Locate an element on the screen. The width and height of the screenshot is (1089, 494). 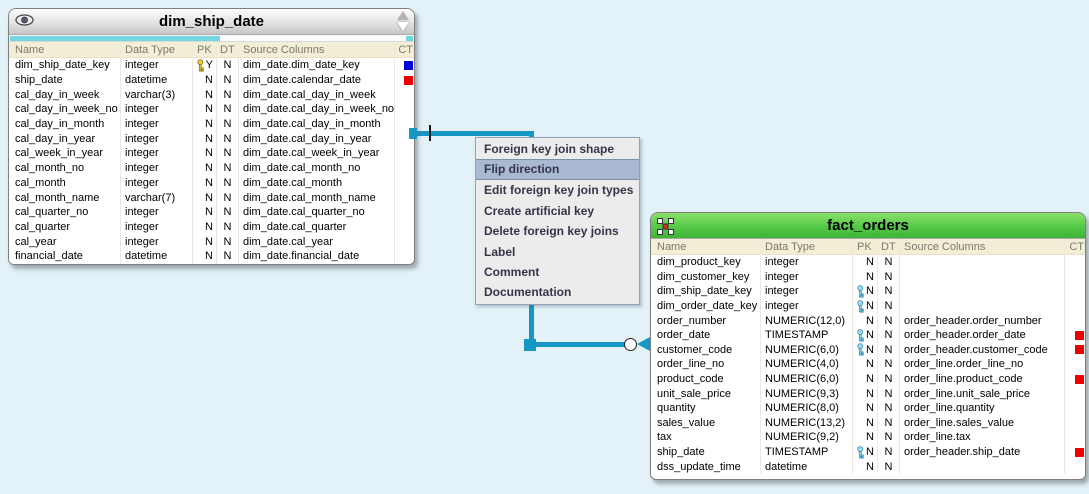
table-row: dim_product_key integer N N is located at coordinates (868, 262).